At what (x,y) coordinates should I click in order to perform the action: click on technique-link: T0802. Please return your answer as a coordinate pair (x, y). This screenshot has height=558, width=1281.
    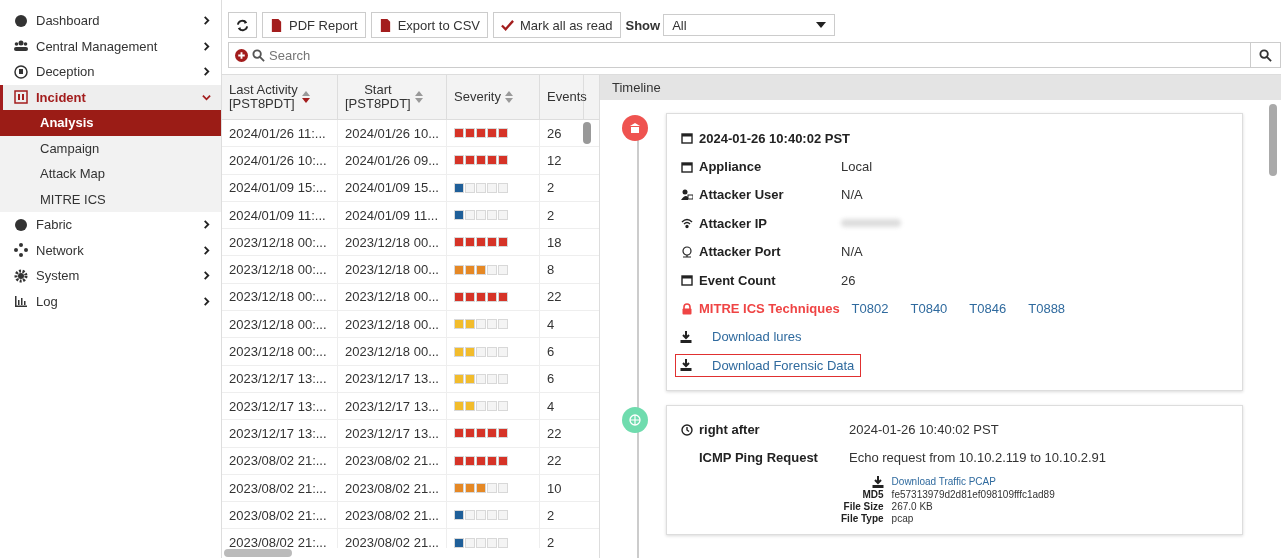
    Looking at the image, I should click on (870, 309).